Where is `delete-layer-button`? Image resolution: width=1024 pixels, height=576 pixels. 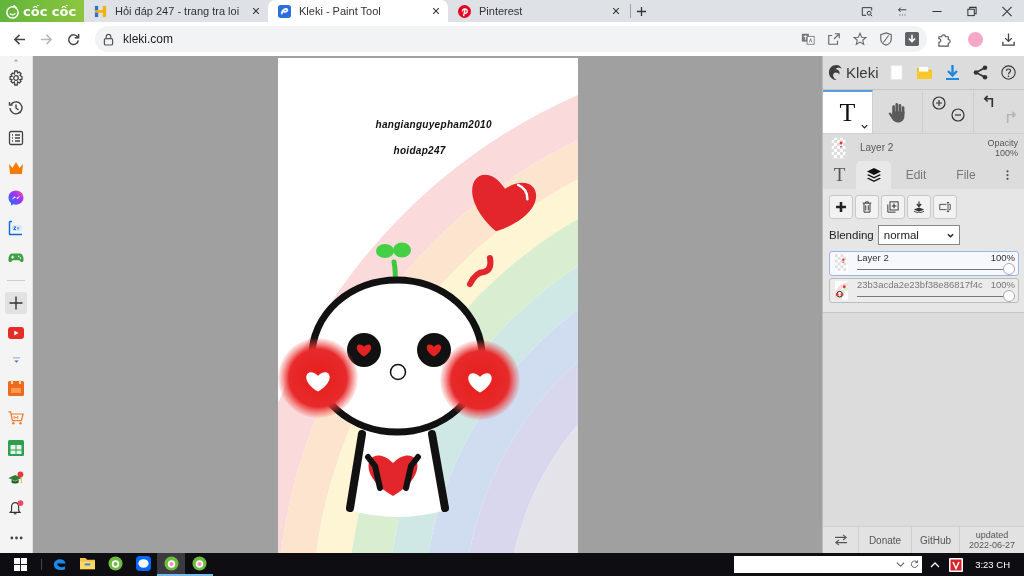 delete-layer-button is located at coordinates (867, 207).